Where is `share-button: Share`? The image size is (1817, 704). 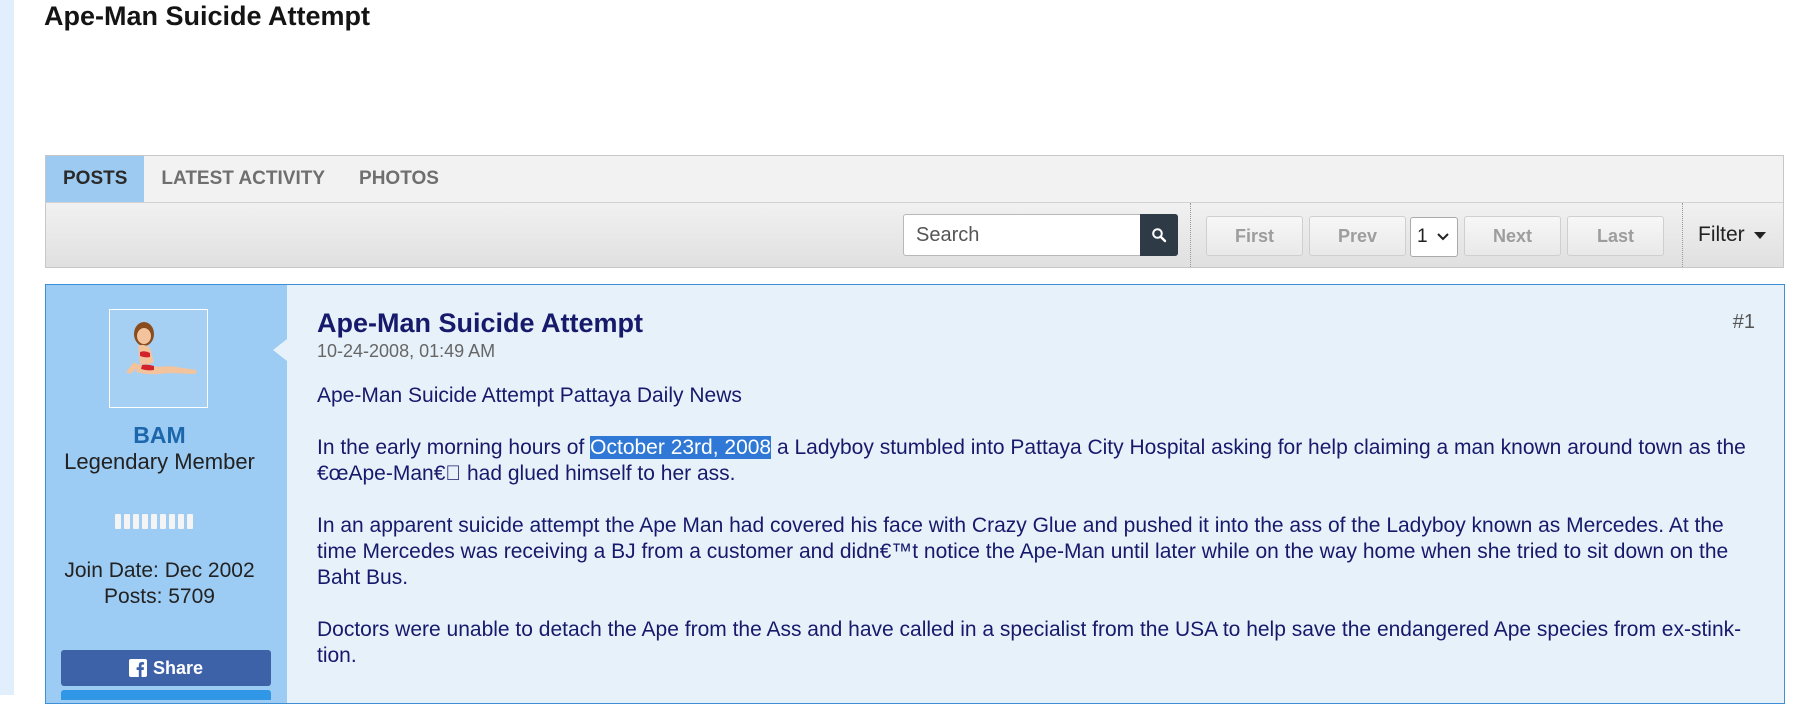 share-button: Share is located at coordinates (166, 668).